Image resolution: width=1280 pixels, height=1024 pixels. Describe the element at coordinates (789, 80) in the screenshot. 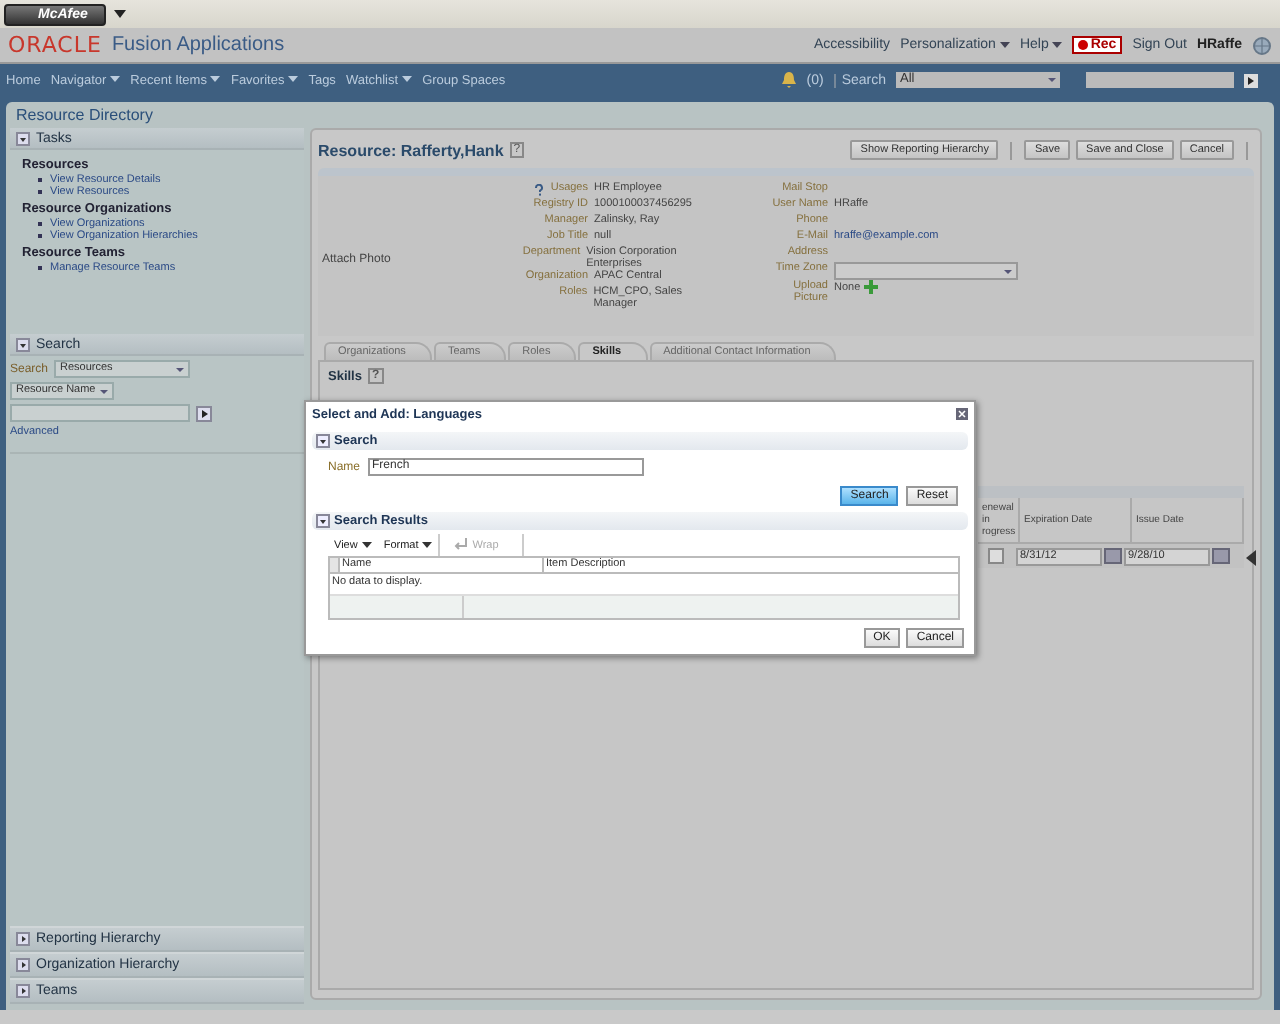

I see `bell-icon` at that location.